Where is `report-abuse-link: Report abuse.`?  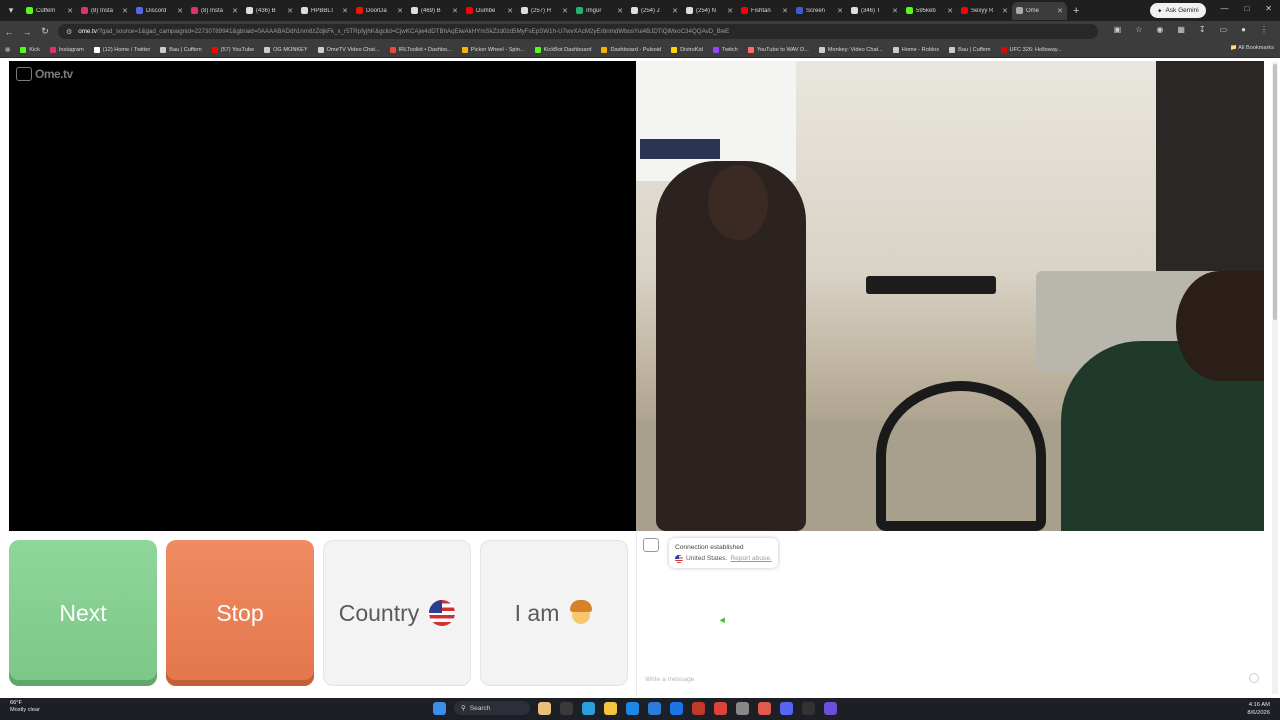 report-abuse-link: Report abuse. is located at coordinates (750, 558).